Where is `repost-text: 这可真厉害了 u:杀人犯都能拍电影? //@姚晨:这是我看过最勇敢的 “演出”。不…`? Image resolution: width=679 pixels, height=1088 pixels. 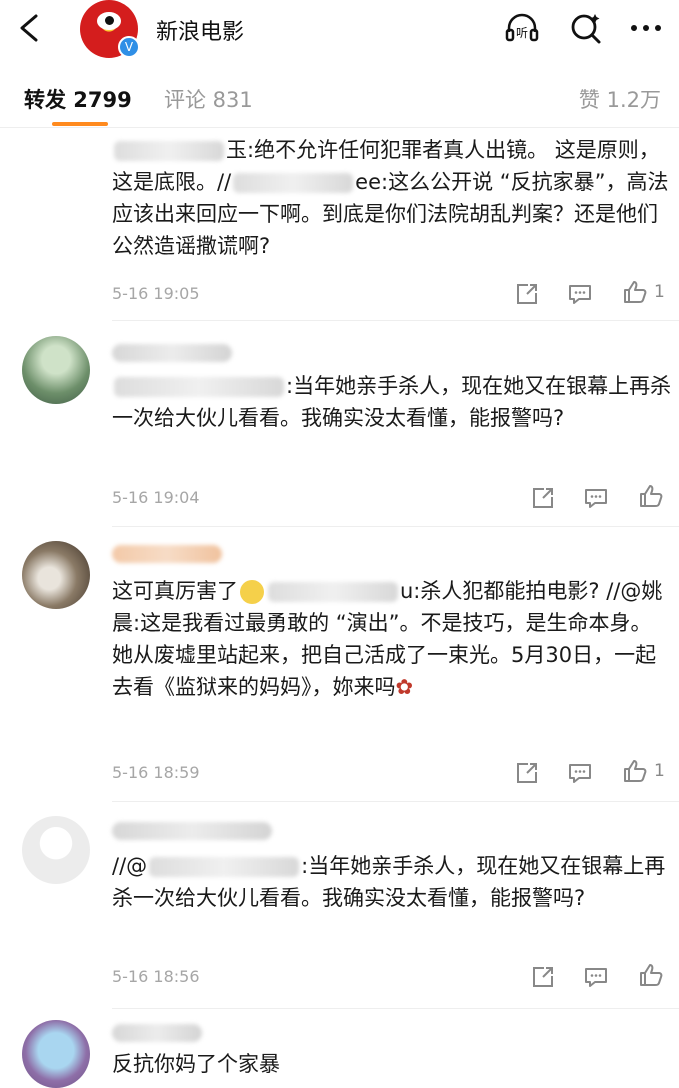
repost-text: 这可真厉害了 u:杀人犯都能拍电影? //@姚晨:这是我看过最勇敢的 “演出”。不… is located at coordinates (392, 639).